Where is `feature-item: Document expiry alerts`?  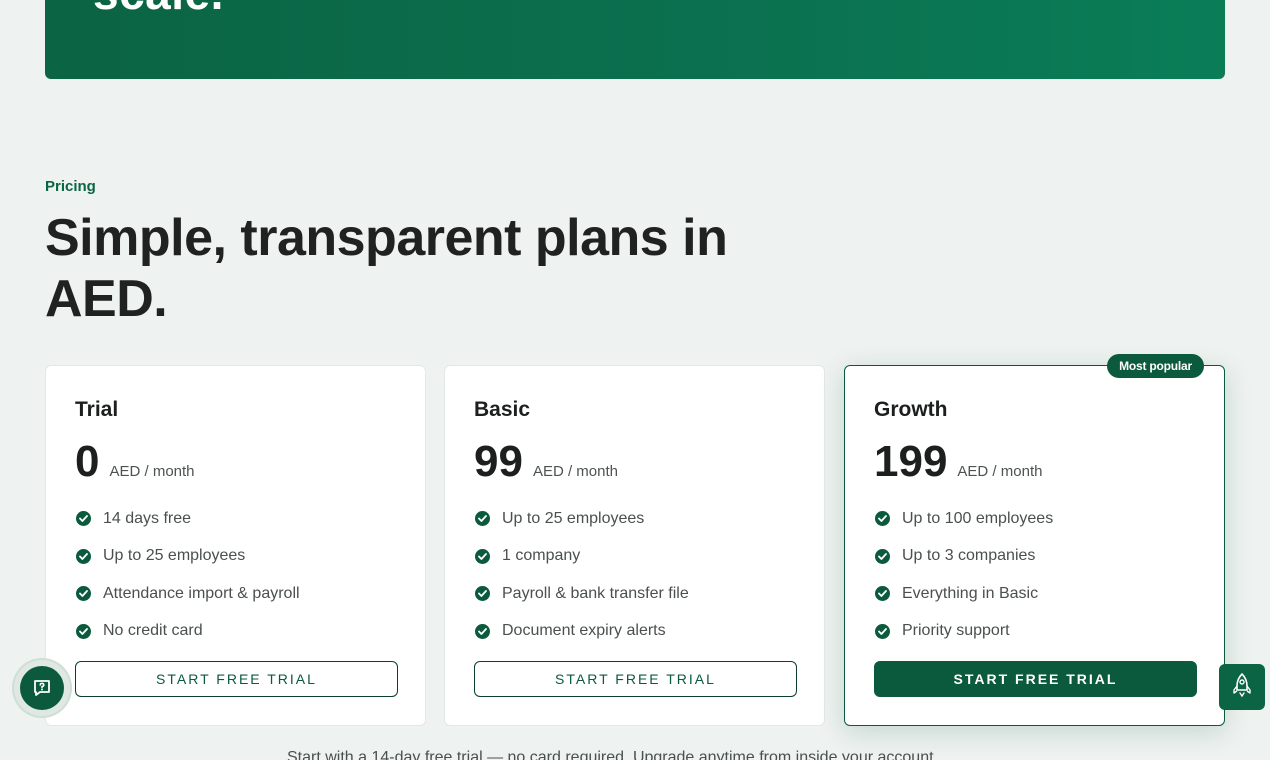
feature-item: Document expiry alerts is located at coordinates (582, 632).